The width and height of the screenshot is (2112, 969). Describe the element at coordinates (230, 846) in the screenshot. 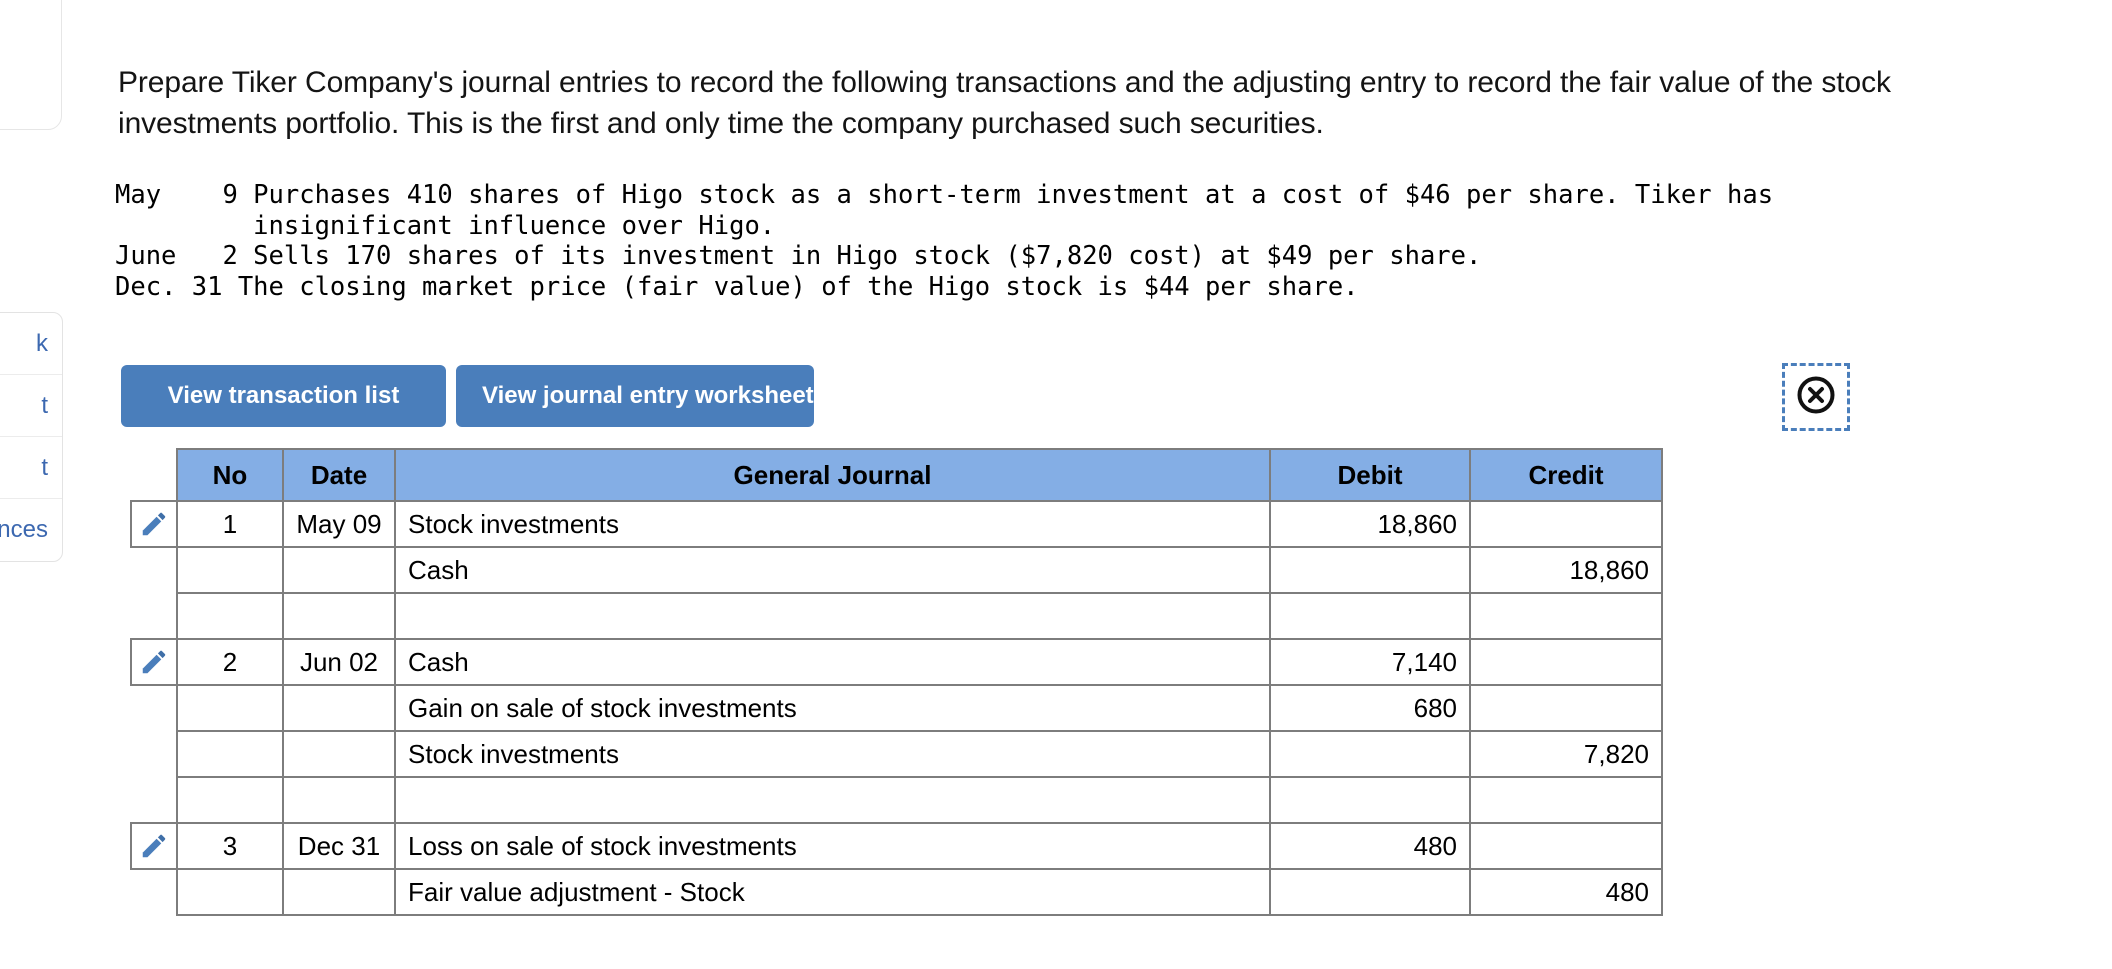

I see `cell-no: 3` at that location.